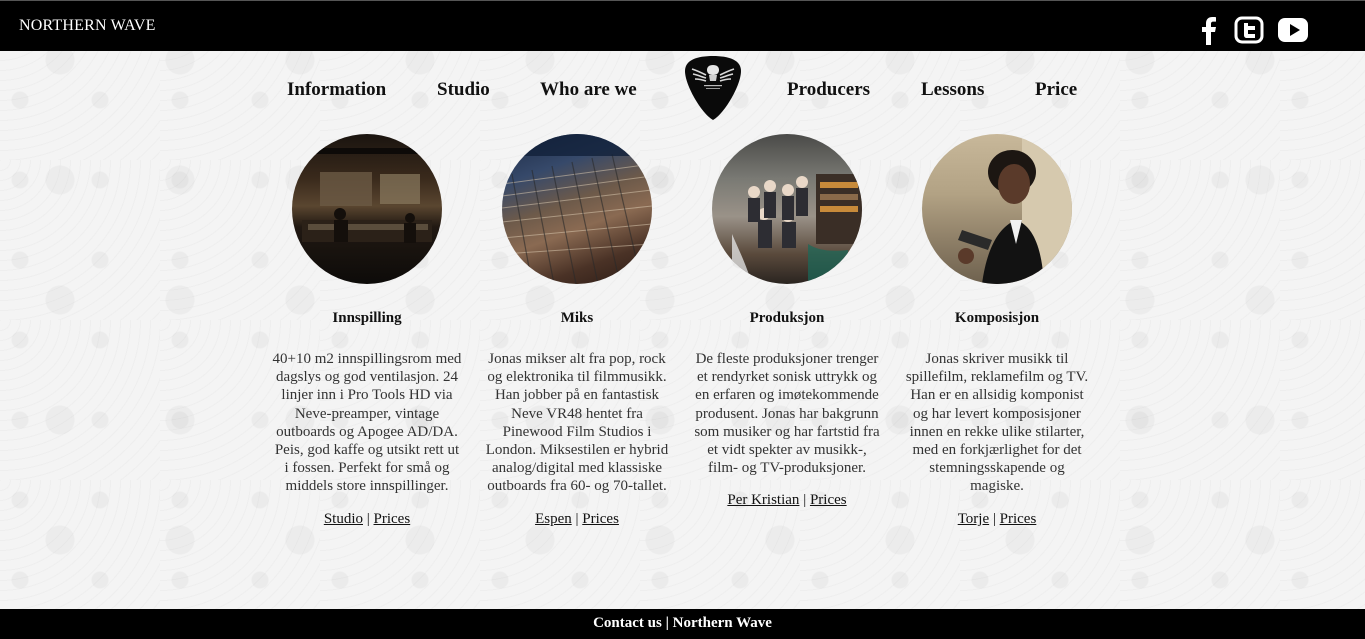 This screenshot has height=639, width=1365. Describe the element at coordinates (787, 318) in the screenshot. I see `service-title: Produksjon` at that location.